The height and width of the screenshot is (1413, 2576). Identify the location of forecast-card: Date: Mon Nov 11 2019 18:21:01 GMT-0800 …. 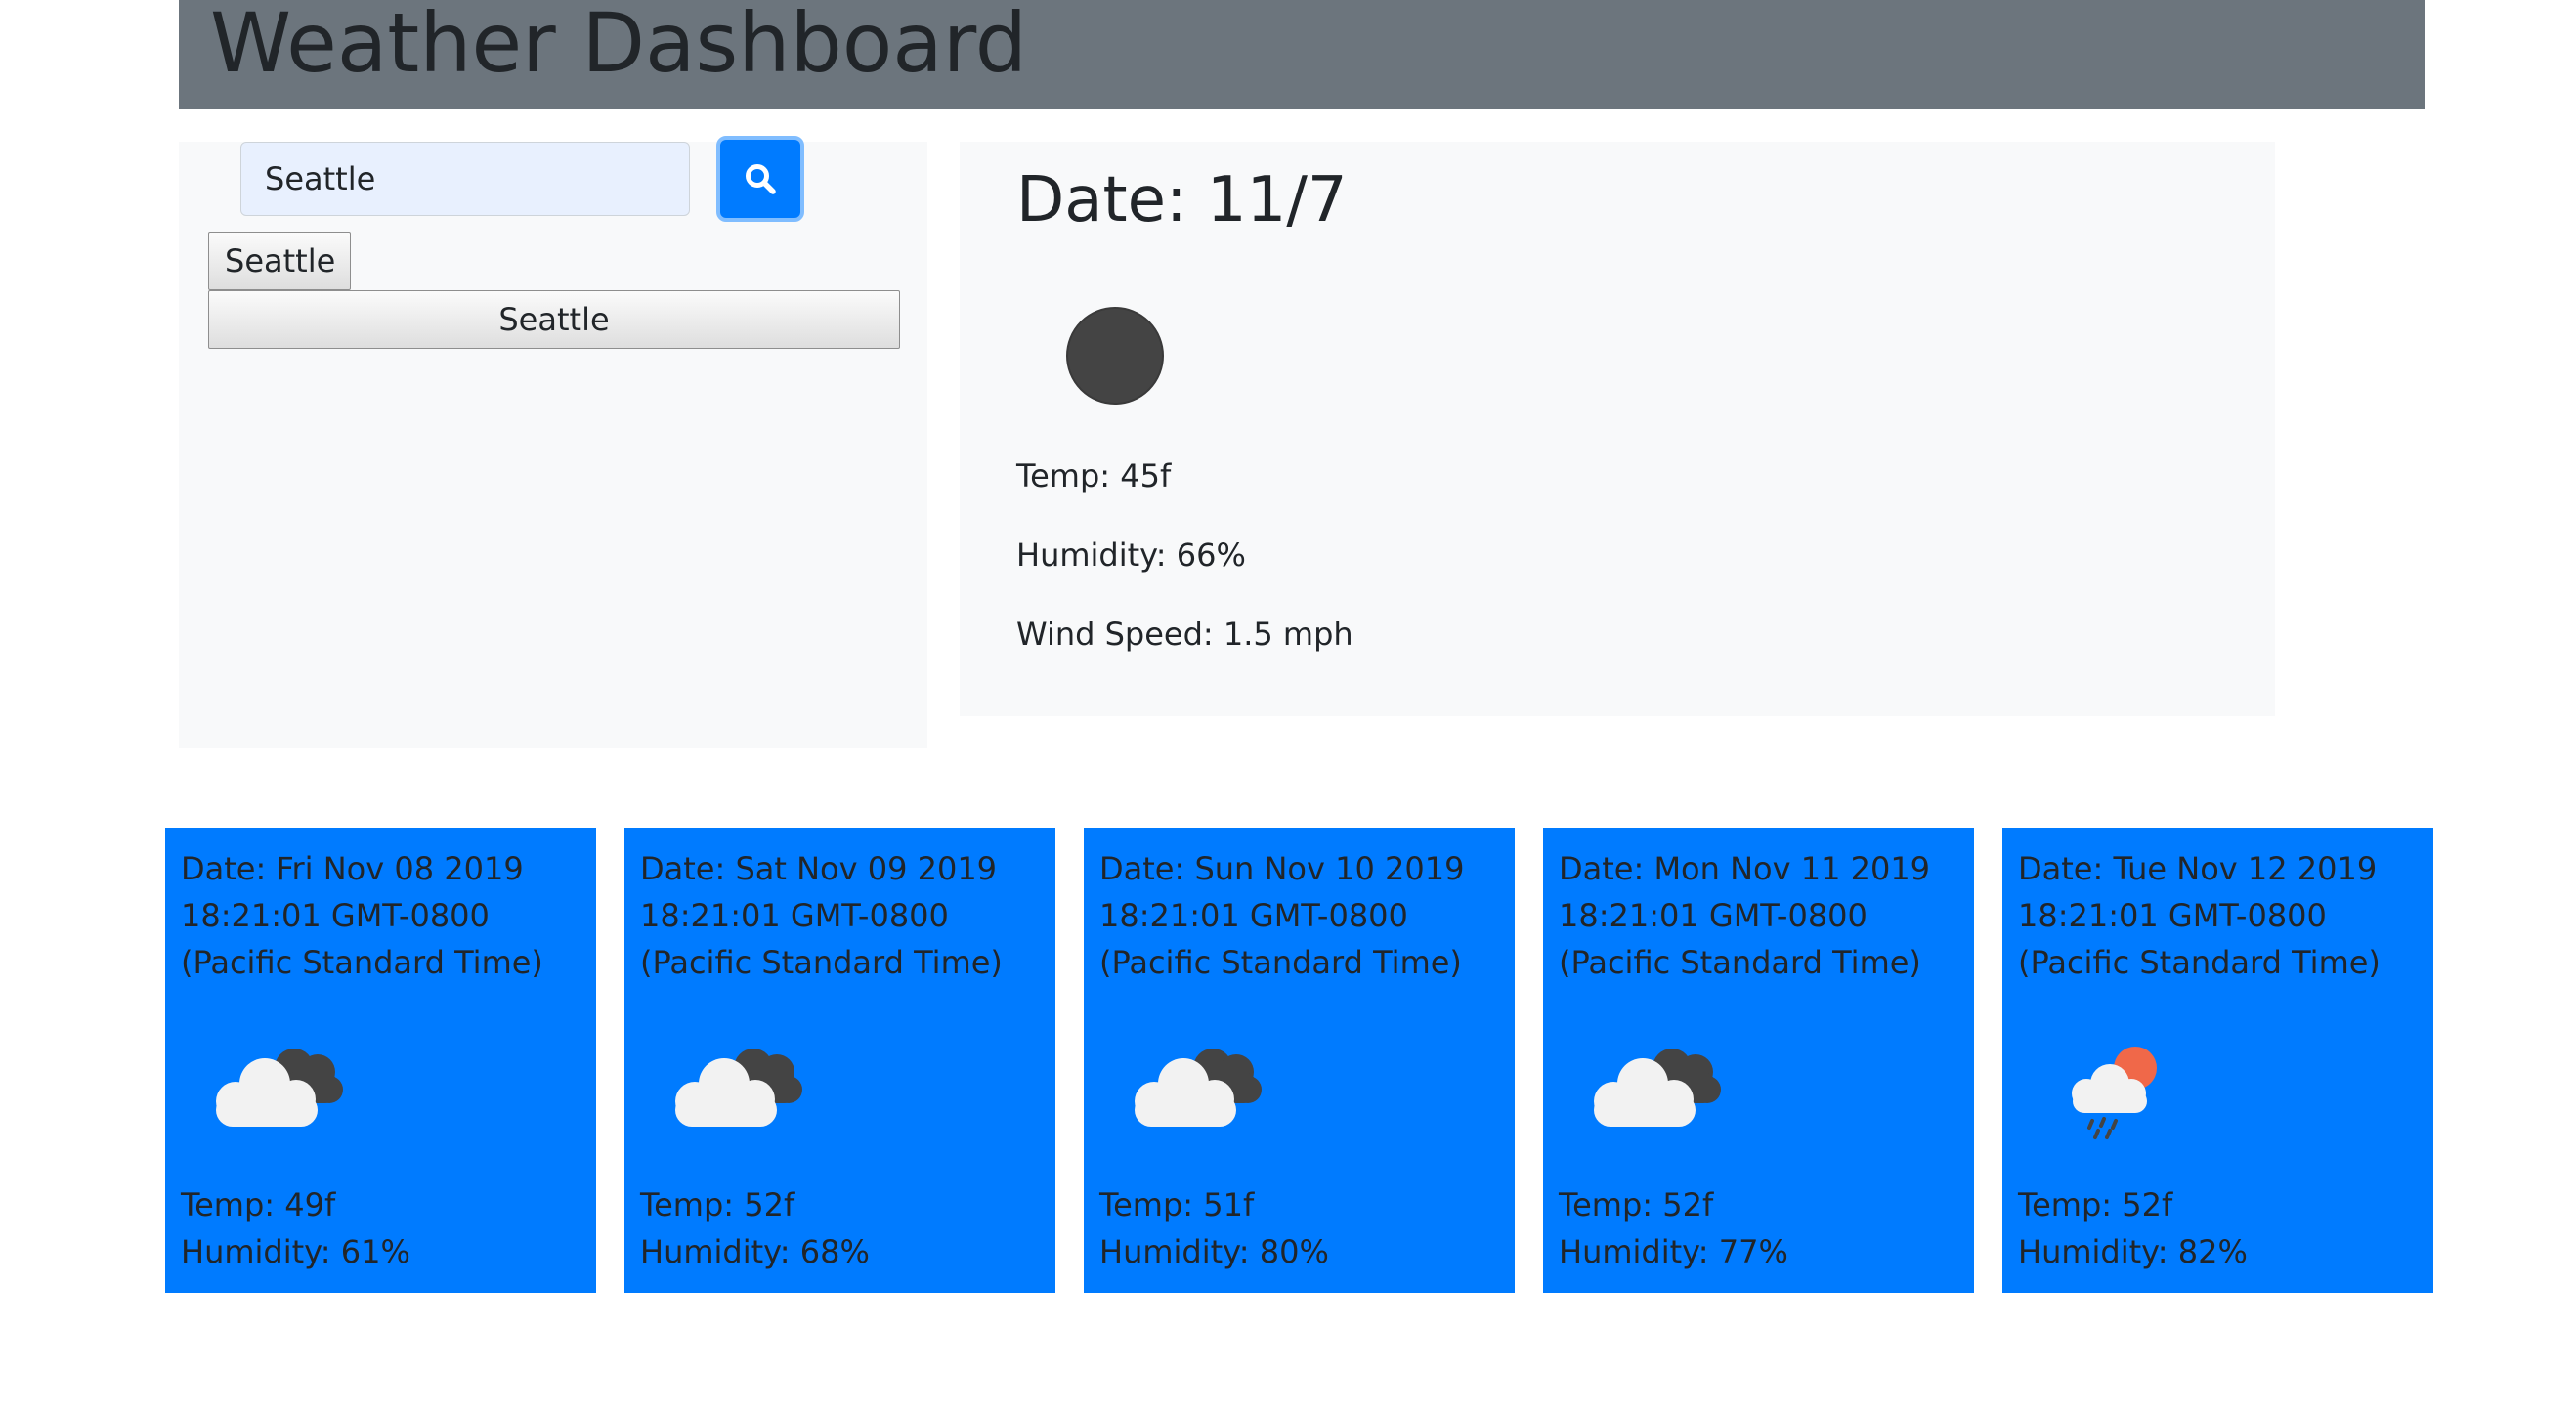
(1758, 1060).